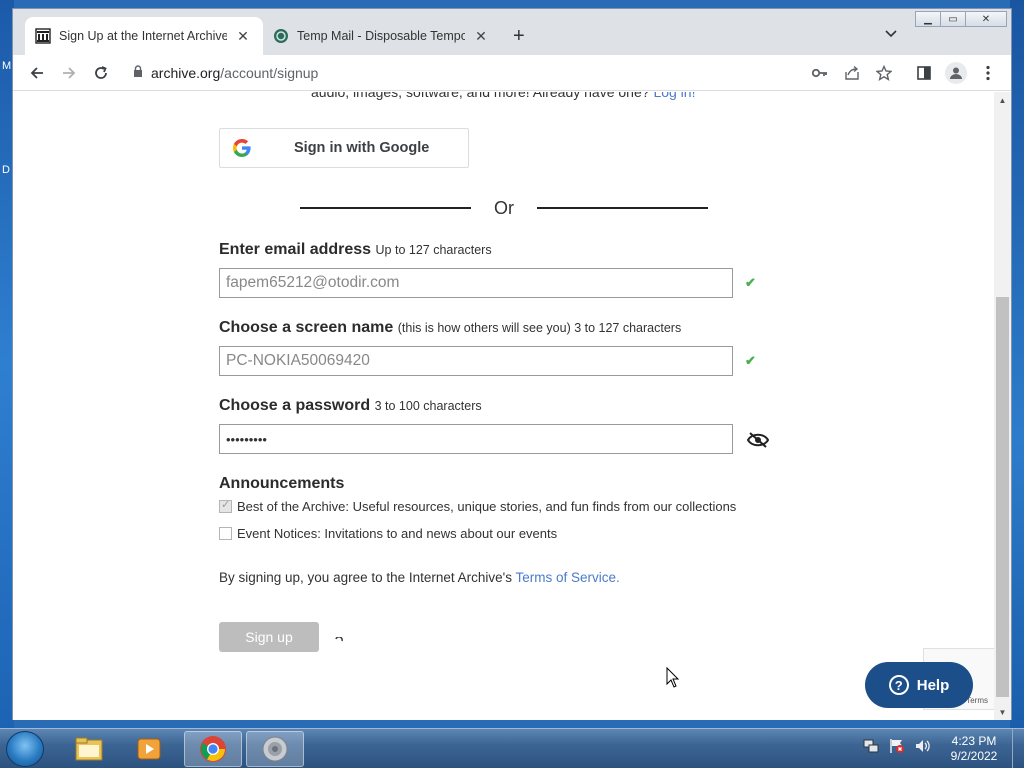  What do you see at coordinates (933, 685) in the screenshot?
I see `help-label: Help` at bounding box center [933, 685].